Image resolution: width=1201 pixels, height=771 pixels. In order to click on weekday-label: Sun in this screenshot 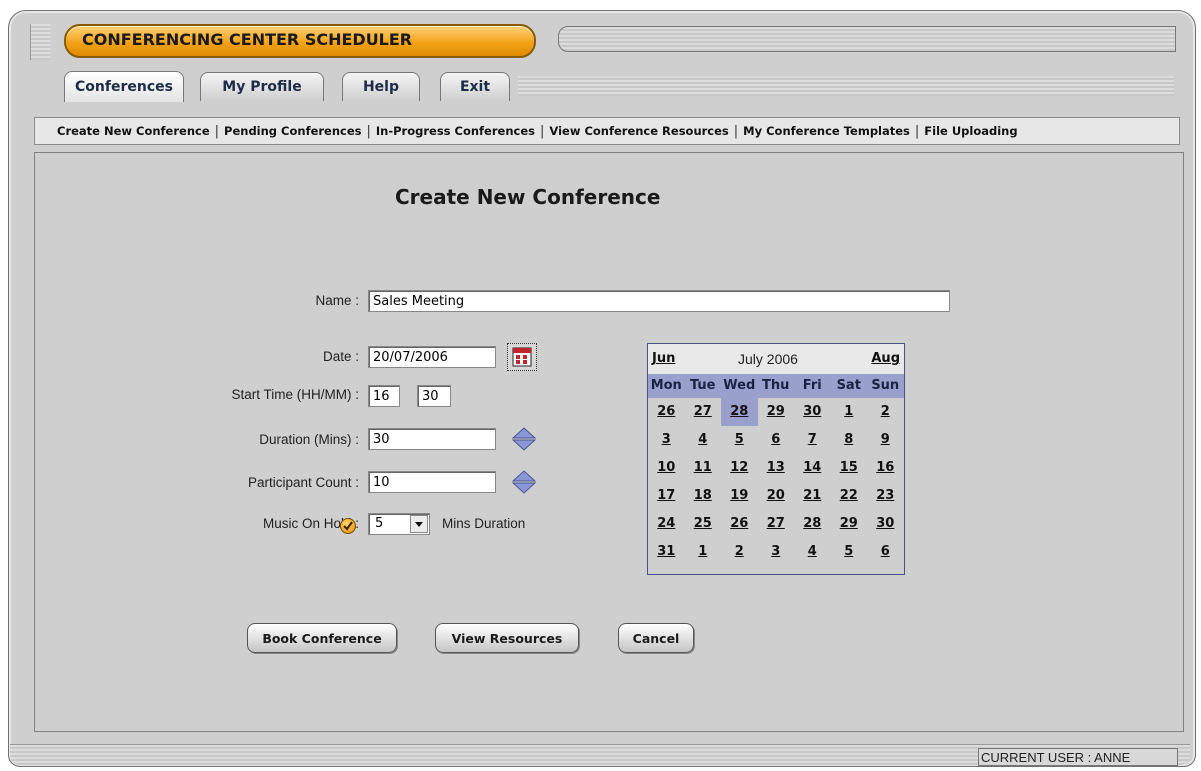, I will do `click(885, 385)`.